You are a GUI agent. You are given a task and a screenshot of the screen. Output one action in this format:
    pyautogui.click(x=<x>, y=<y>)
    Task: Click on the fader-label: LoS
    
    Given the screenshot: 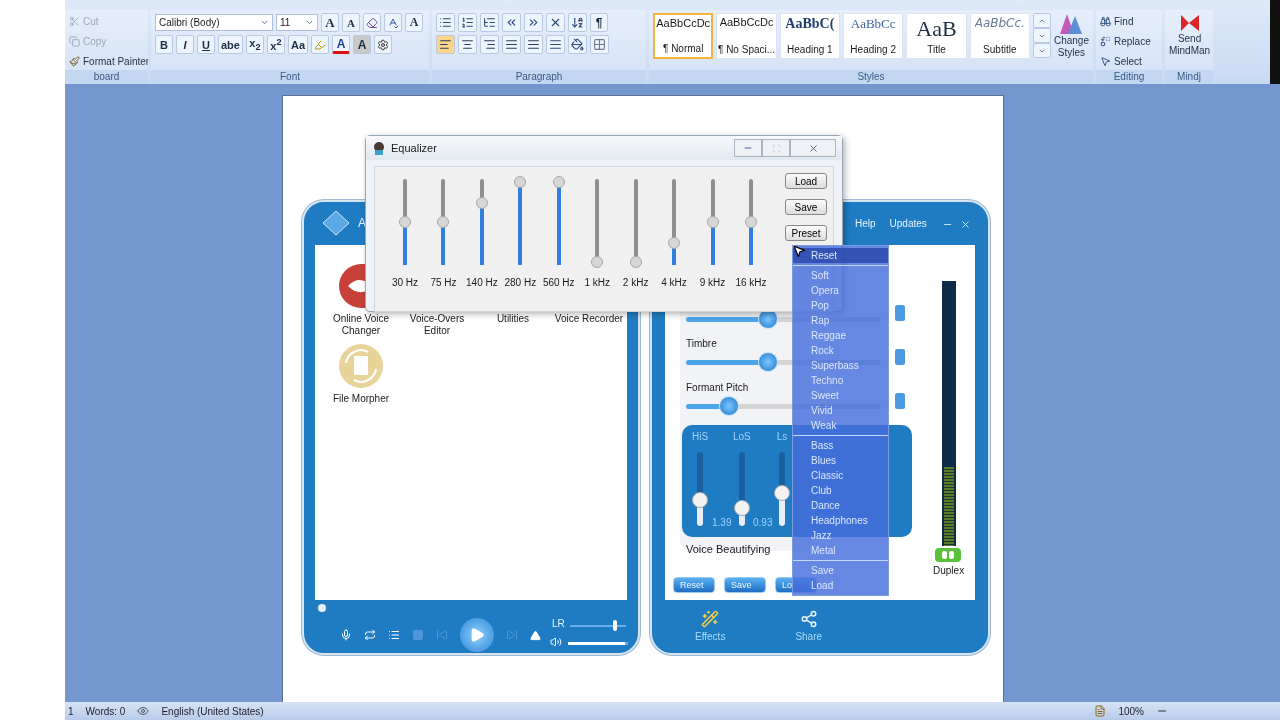 What is the action you would take?
    pyautogui.click(x=742, y=436)
    